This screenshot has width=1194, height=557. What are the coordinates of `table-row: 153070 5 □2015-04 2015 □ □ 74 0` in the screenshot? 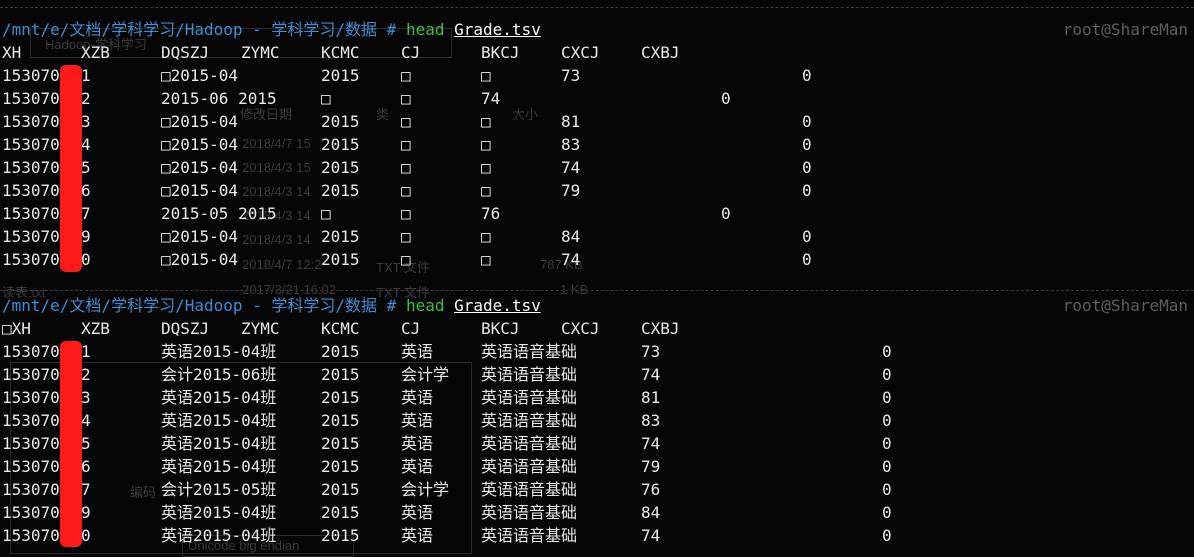 It's located at (597, 167).